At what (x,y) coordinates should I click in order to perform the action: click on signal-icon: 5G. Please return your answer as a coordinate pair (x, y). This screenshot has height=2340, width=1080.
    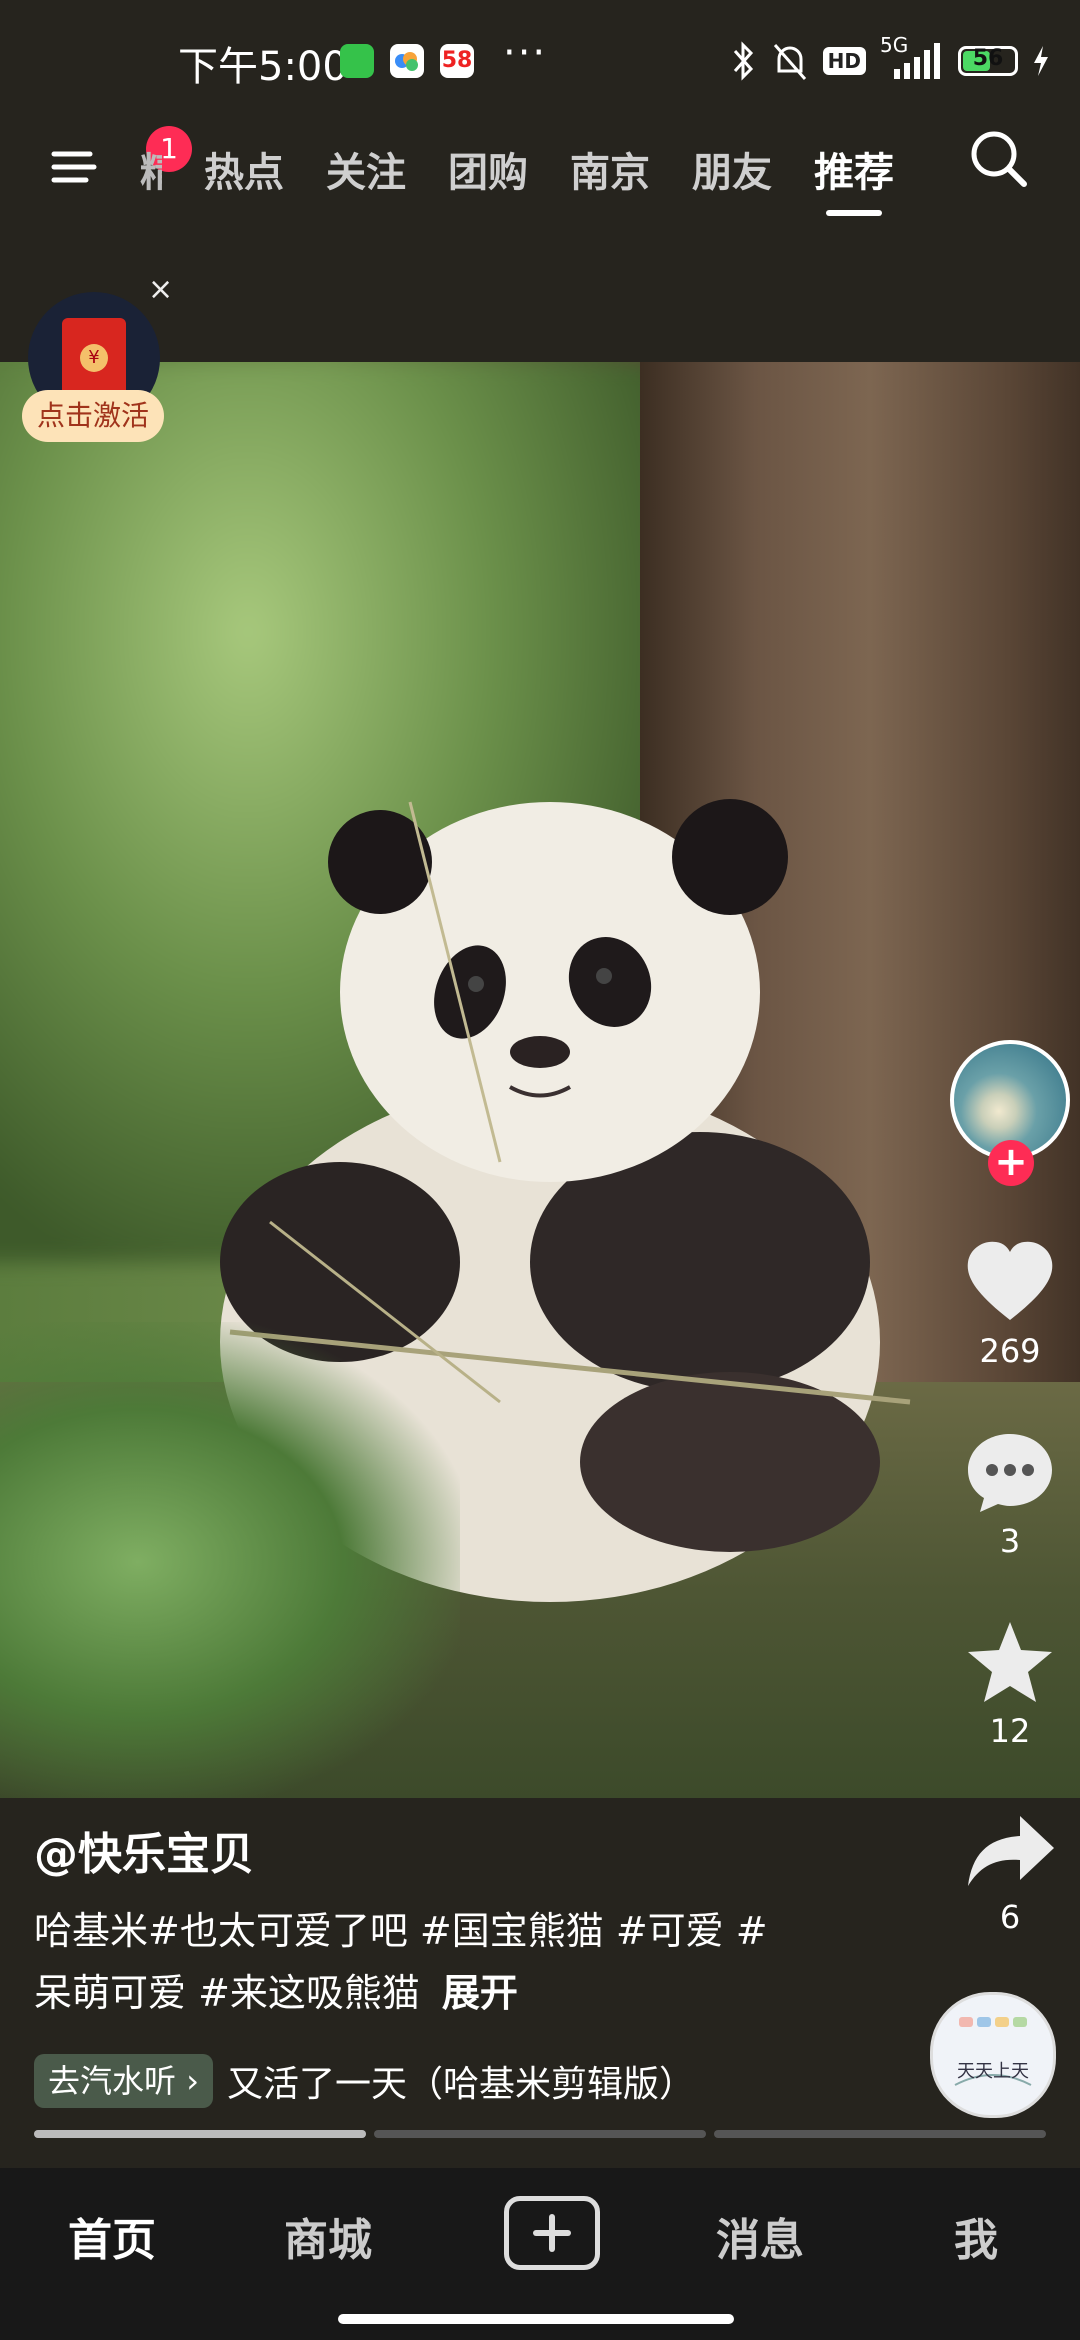
    Looking at the image, I should click on (912, 57).